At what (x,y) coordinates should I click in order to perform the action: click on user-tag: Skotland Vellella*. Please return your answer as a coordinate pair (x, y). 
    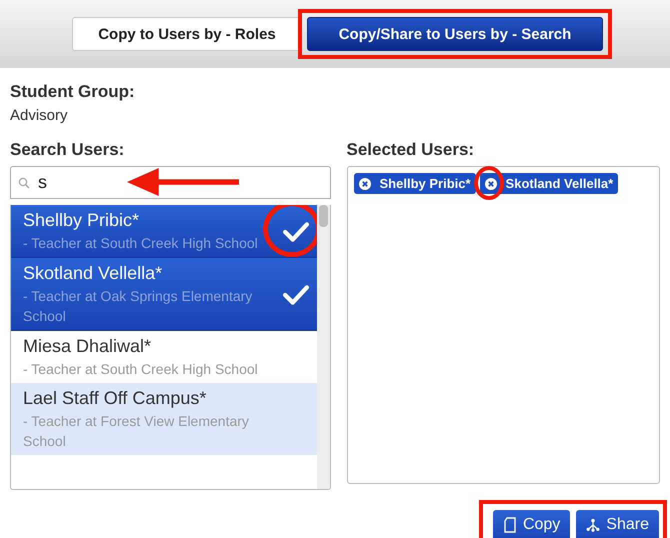
    Looking at the image, I should click on (549, 183).